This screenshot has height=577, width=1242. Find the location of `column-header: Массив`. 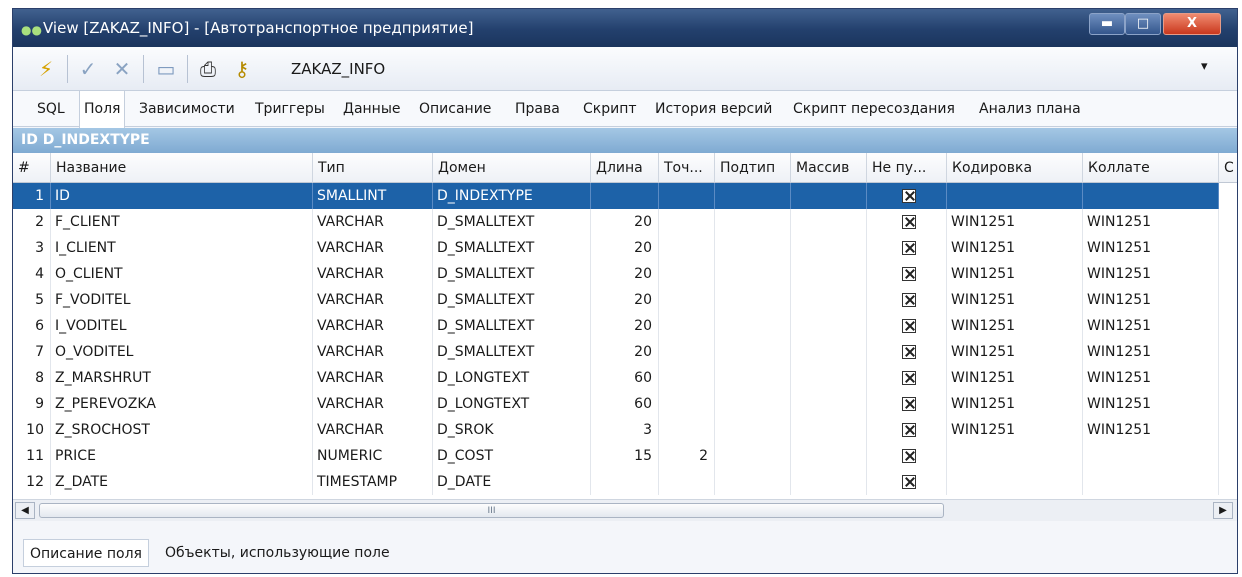

column-header: Массив is located at coordinates (829, 168).